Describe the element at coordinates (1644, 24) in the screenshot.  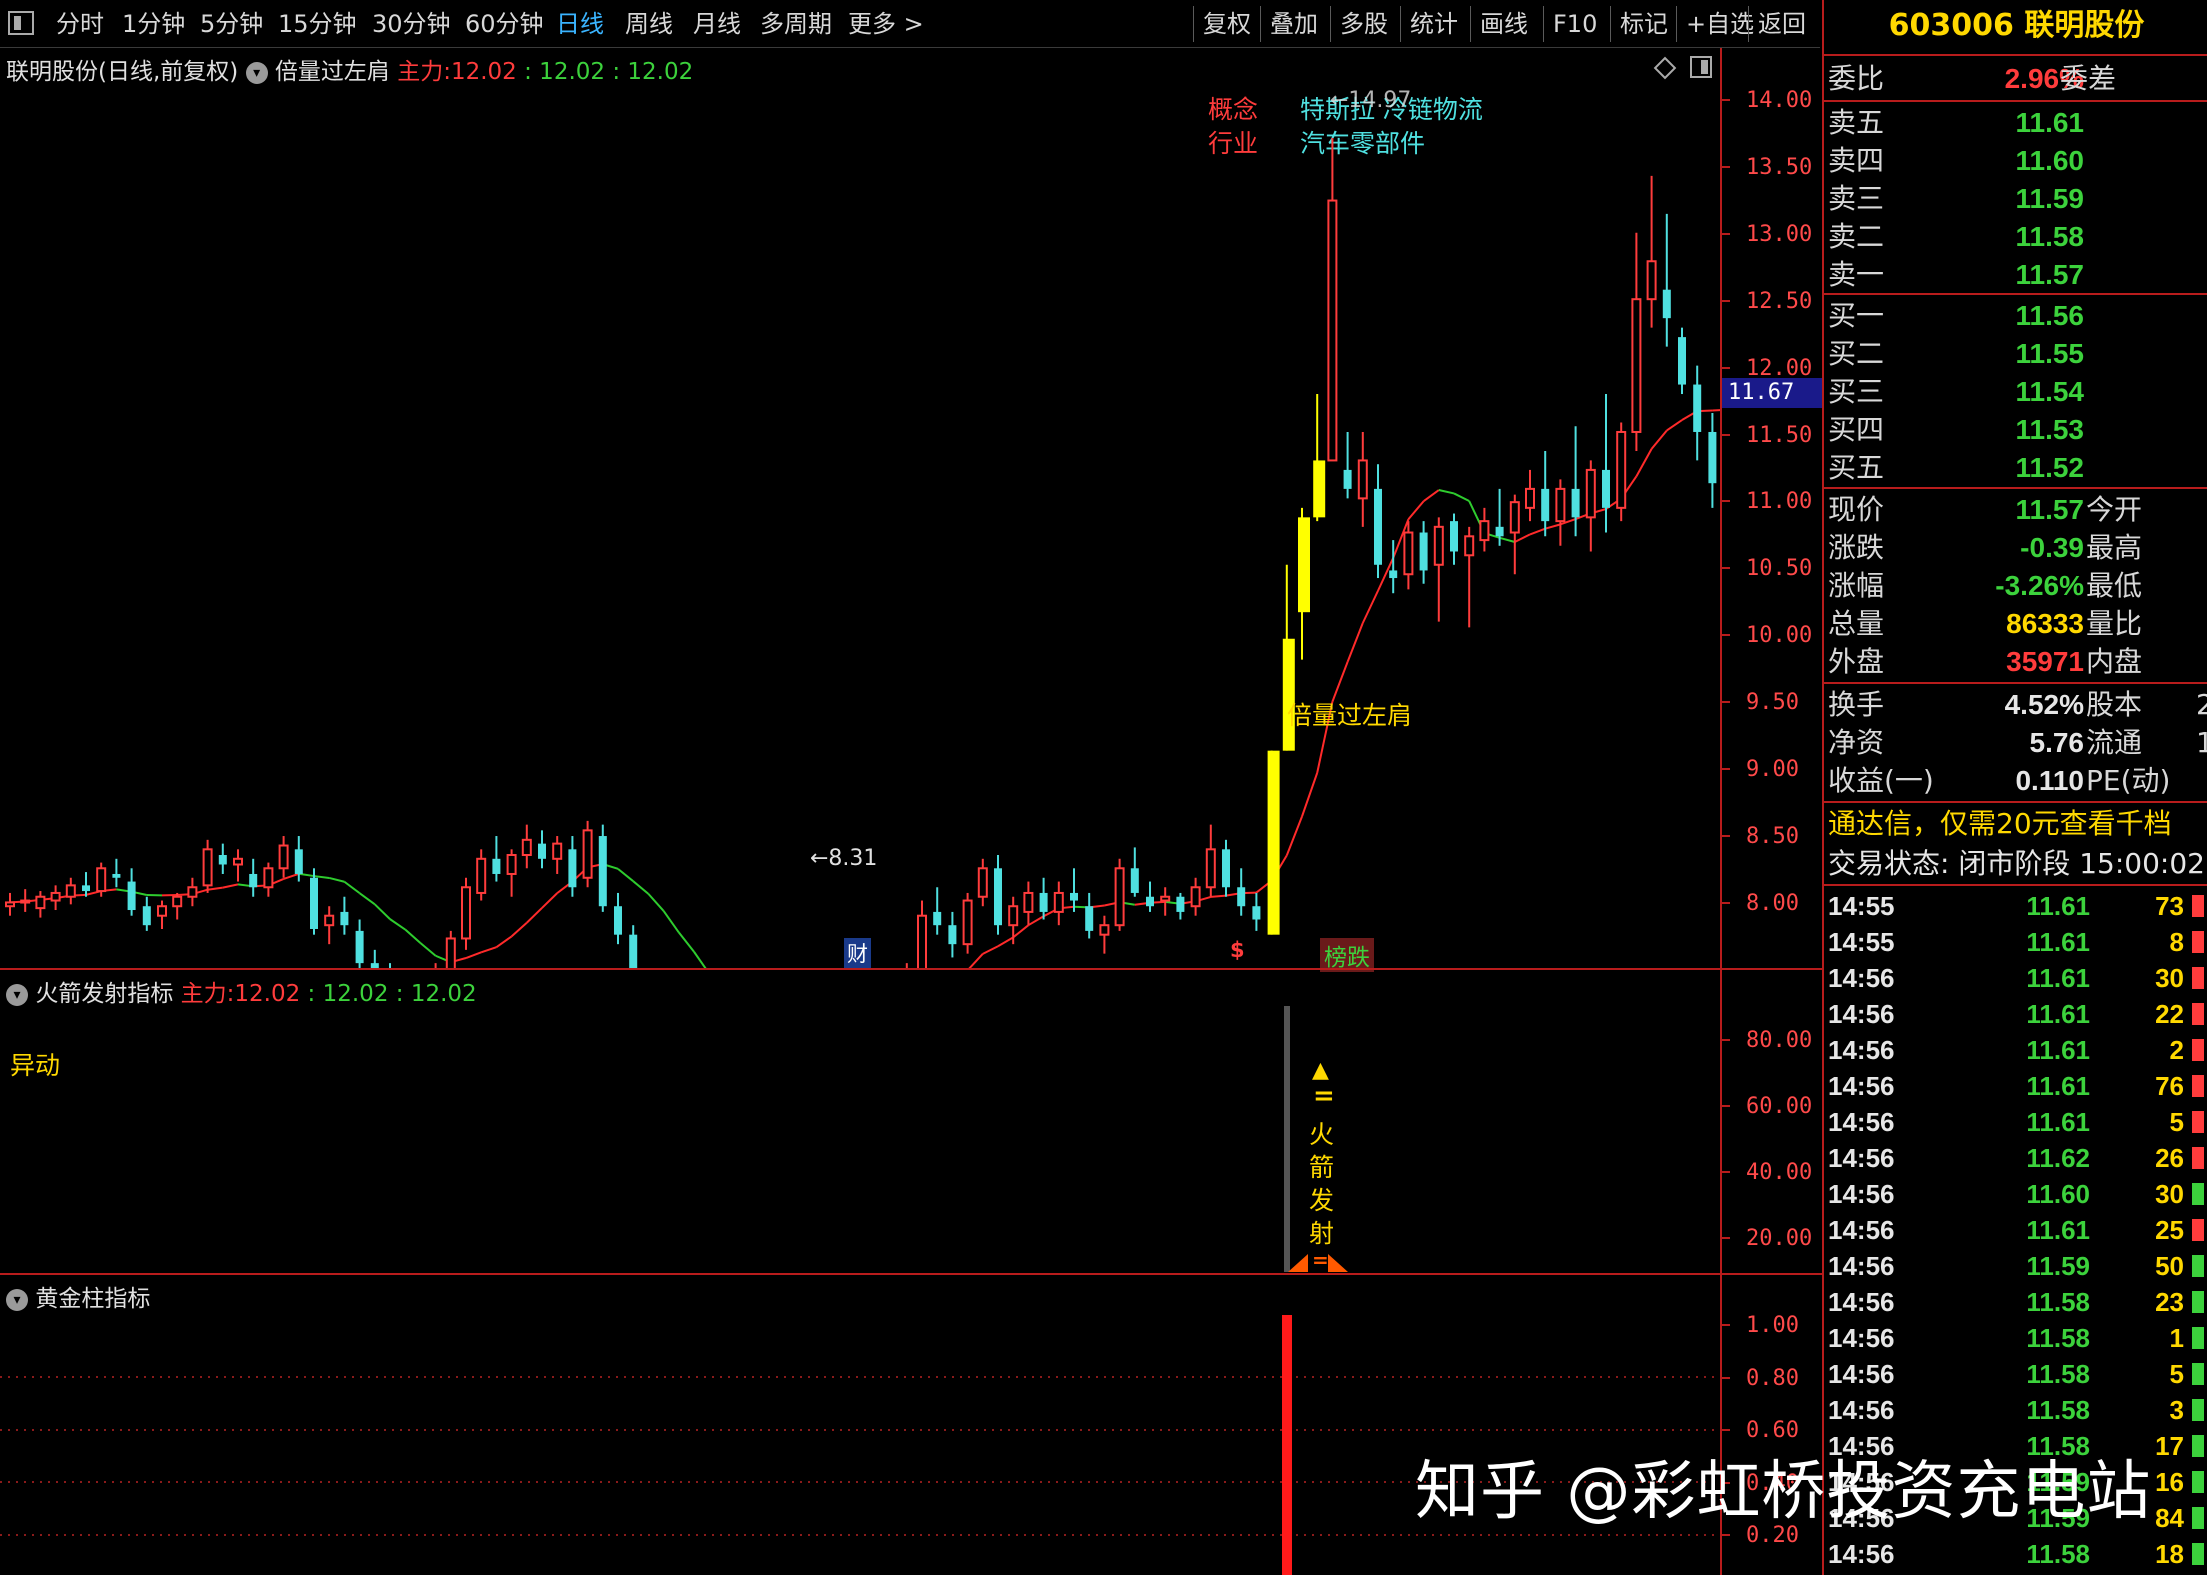
I see `toolbar-action-button: 标记` at that location.